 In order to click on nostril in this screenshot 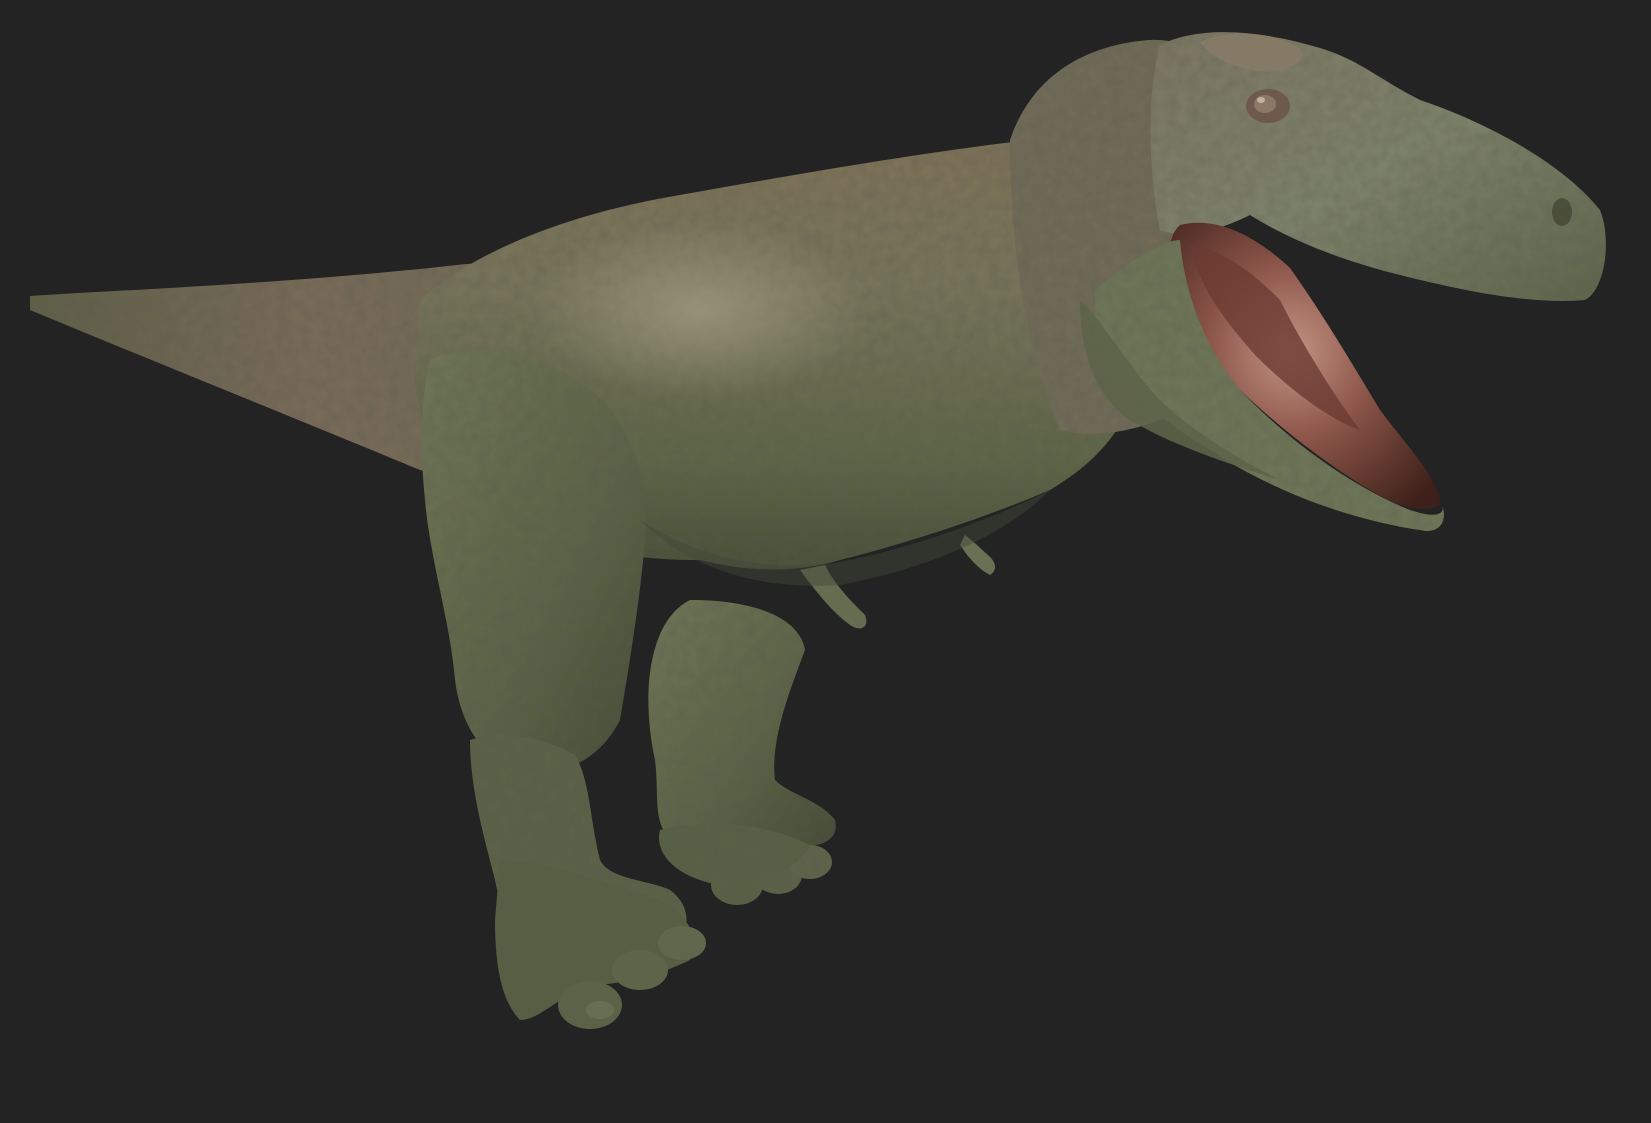, I will do `click(1562, 212)`.